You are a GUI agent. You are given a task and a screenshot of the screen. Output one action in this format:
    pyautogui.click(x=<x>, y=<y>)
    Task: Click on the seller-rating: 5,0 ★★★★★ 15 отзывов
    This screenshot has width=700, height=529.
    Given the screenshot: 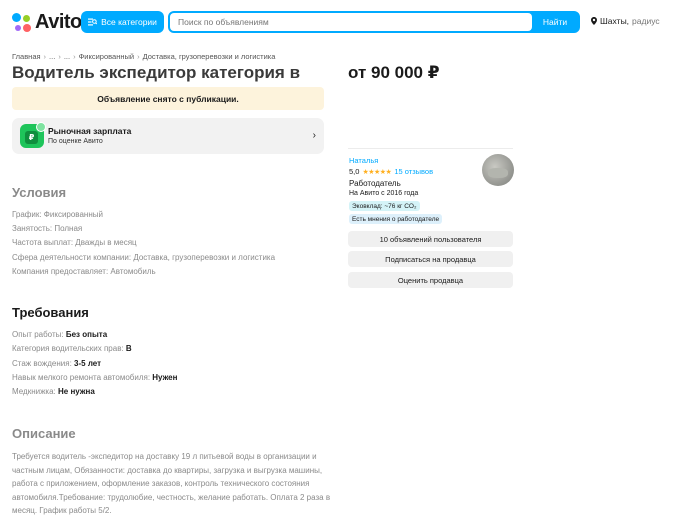 What is the action you would take?
    pyautogui.click(x=391, y=171)
    